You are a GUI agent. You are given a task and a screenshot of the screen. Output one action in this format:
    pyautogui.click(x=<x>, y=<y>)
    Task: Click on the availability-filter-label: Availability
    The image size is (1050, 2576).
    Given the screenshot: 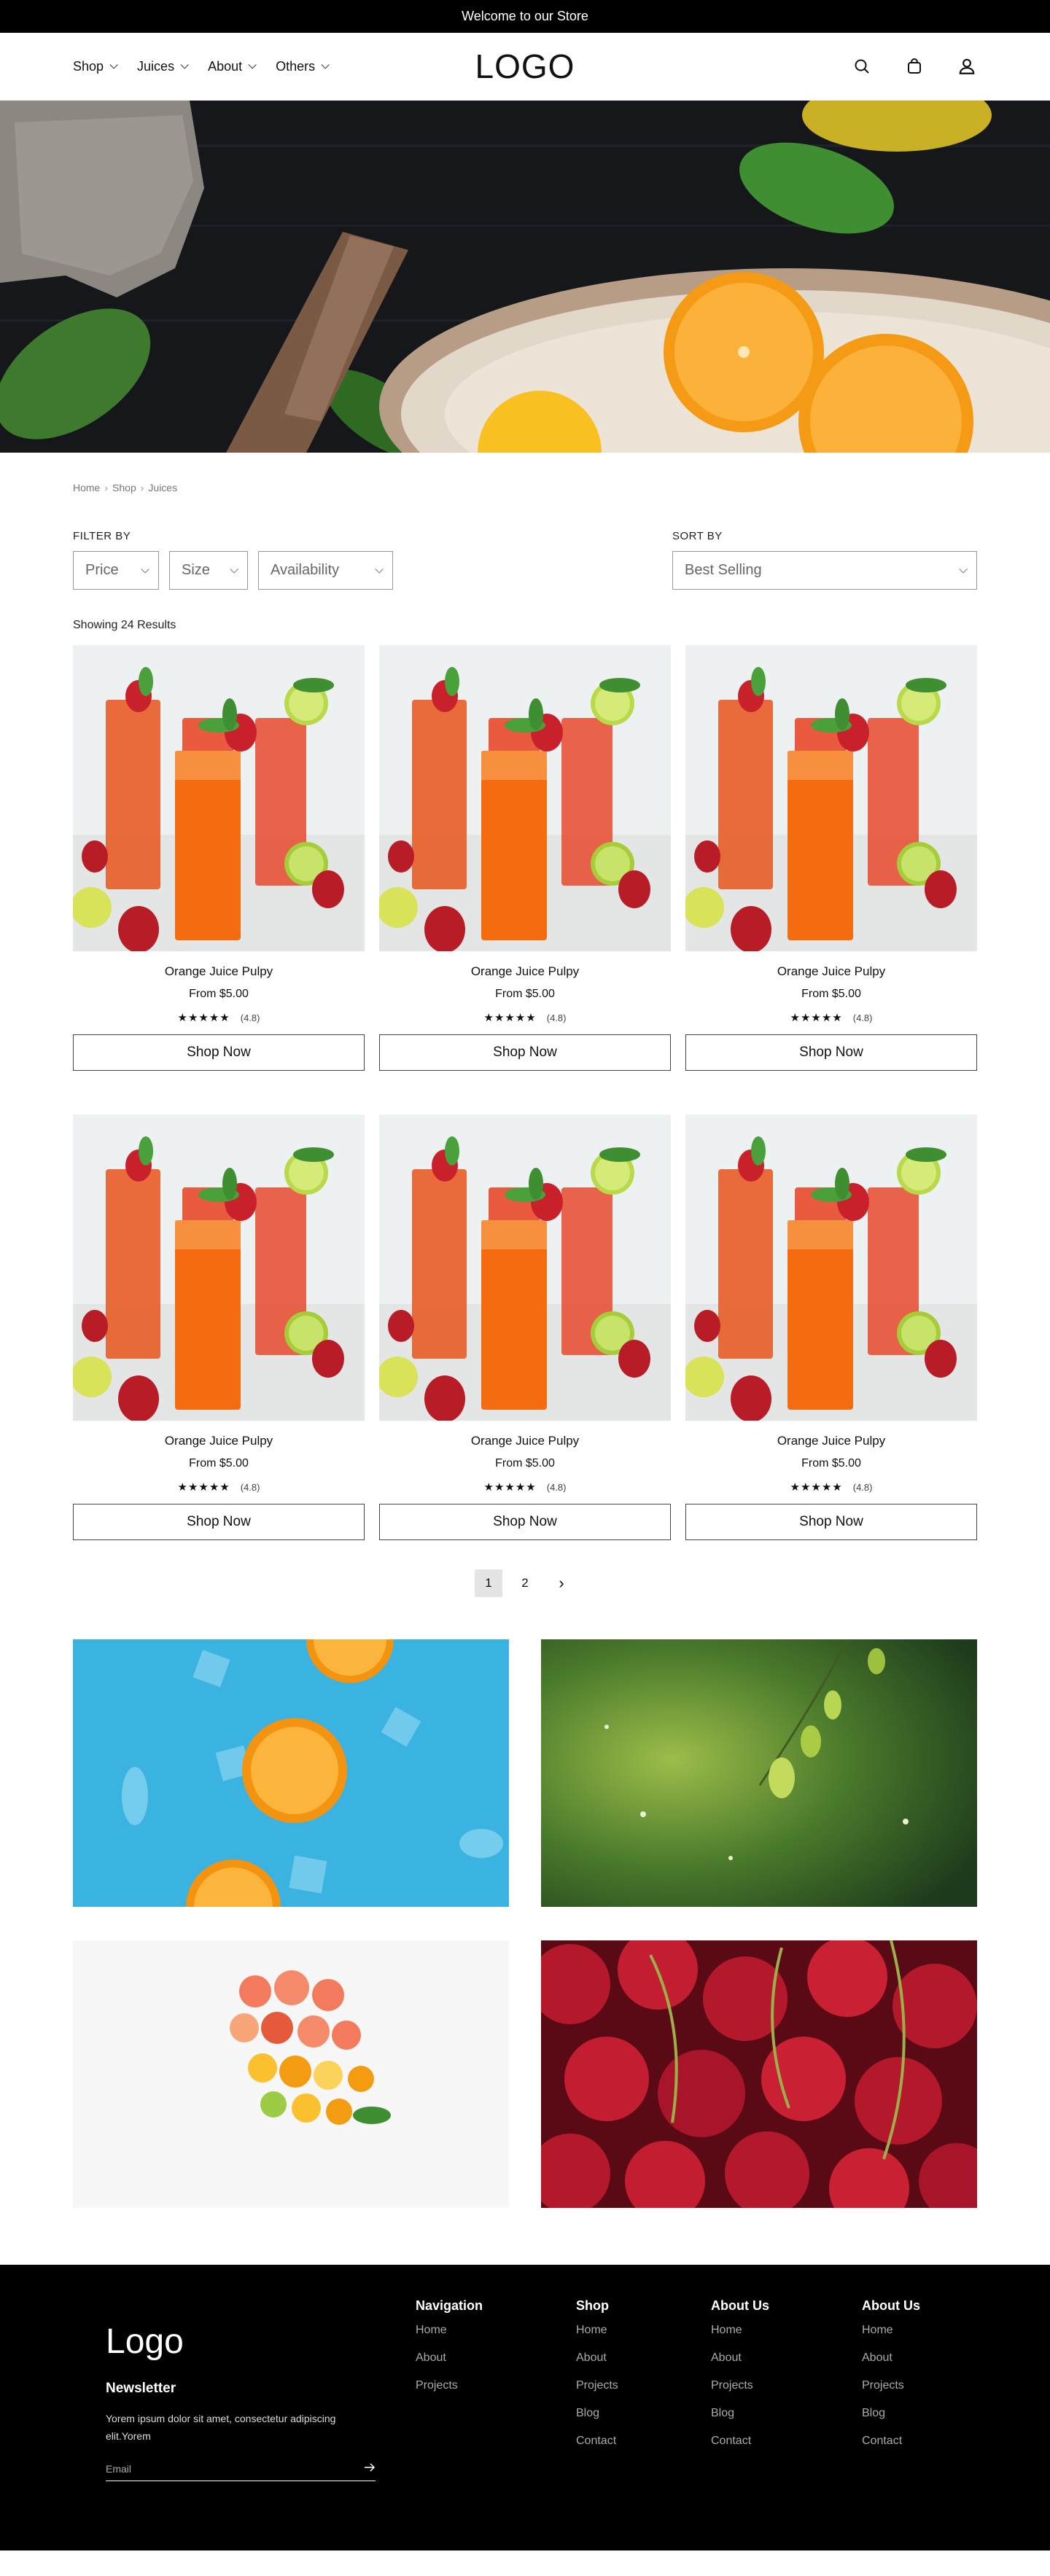 What is the action you would take?
    pyautogui.click(x=305, y=570)
    